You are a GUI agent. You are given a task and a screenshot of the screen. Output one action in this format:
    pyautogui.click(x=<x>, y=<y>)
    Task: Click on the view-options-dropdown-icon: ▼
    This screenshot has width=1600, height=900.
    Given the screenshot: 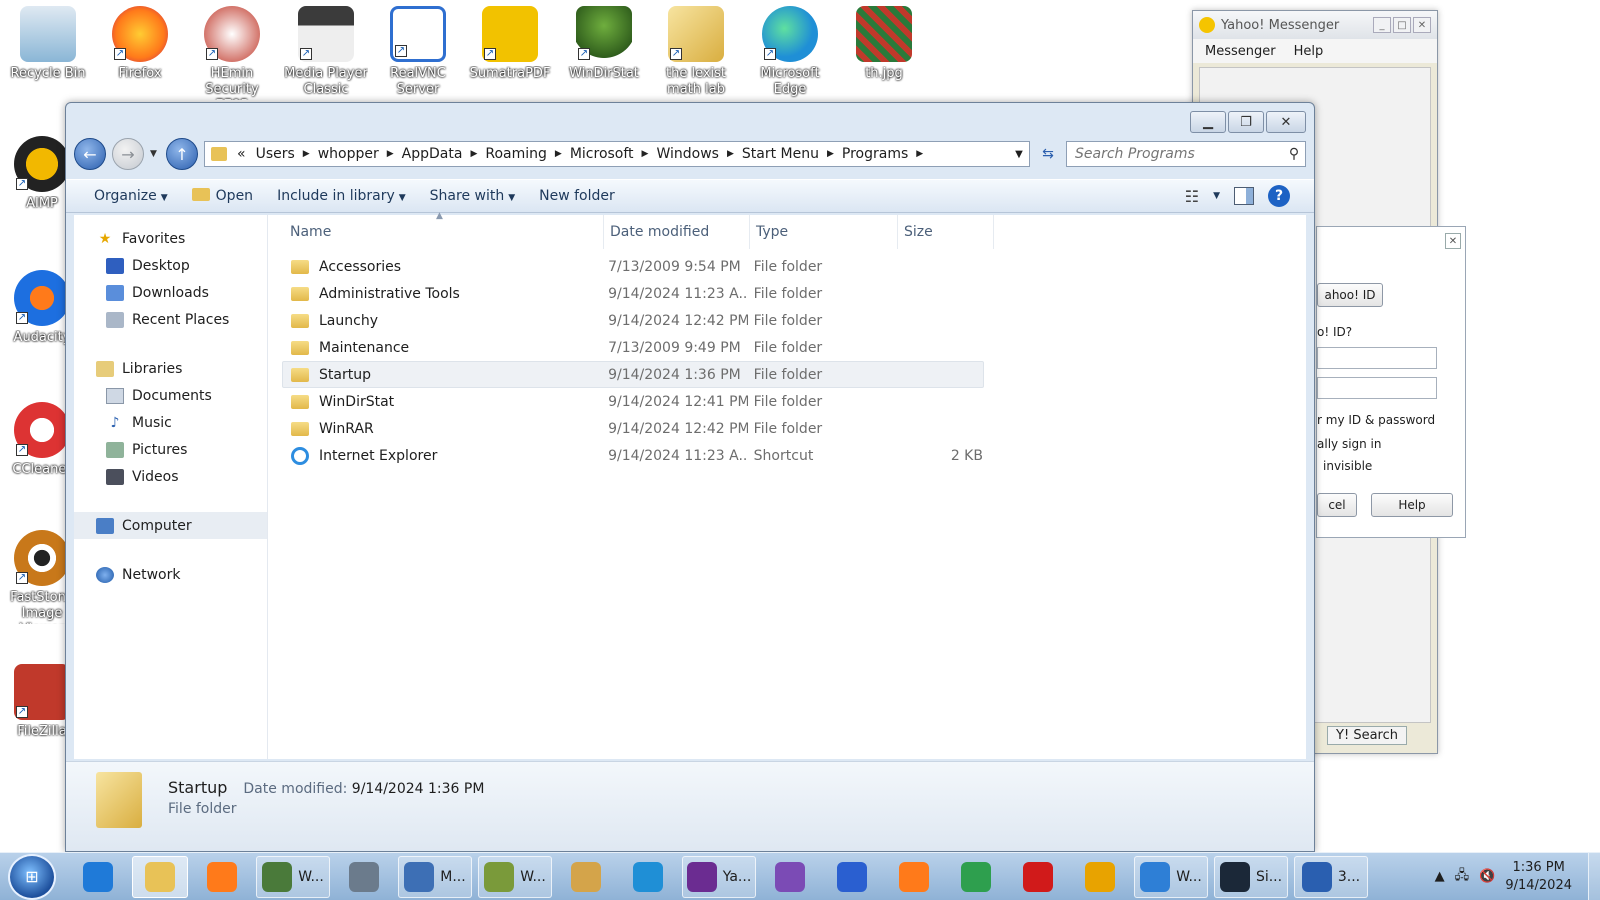 What is the action you would take?
    pyautogui.click(x=1216, y=196)
    